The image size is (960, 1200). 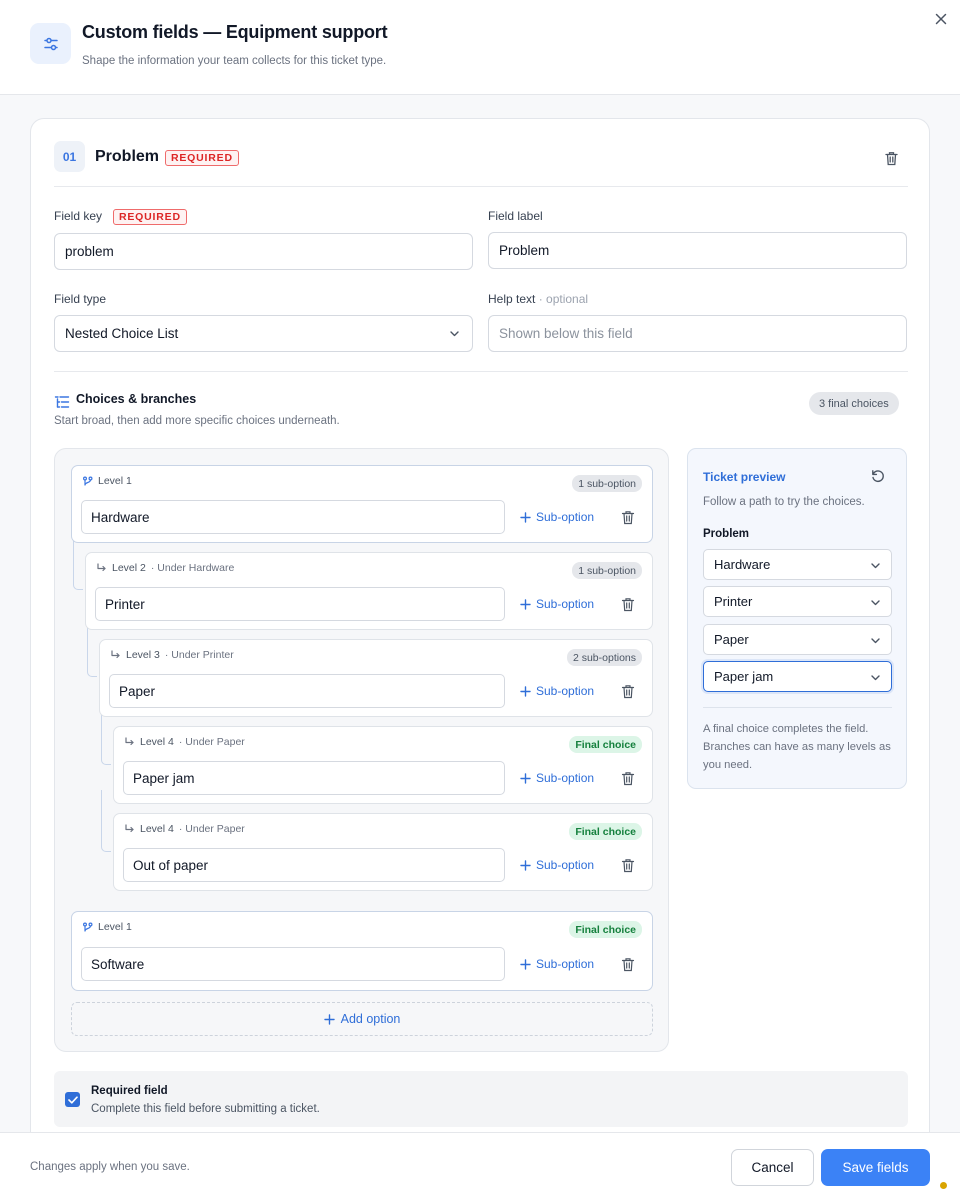 I want to click on field-label-input: Problem, so click(x=697, y=250).